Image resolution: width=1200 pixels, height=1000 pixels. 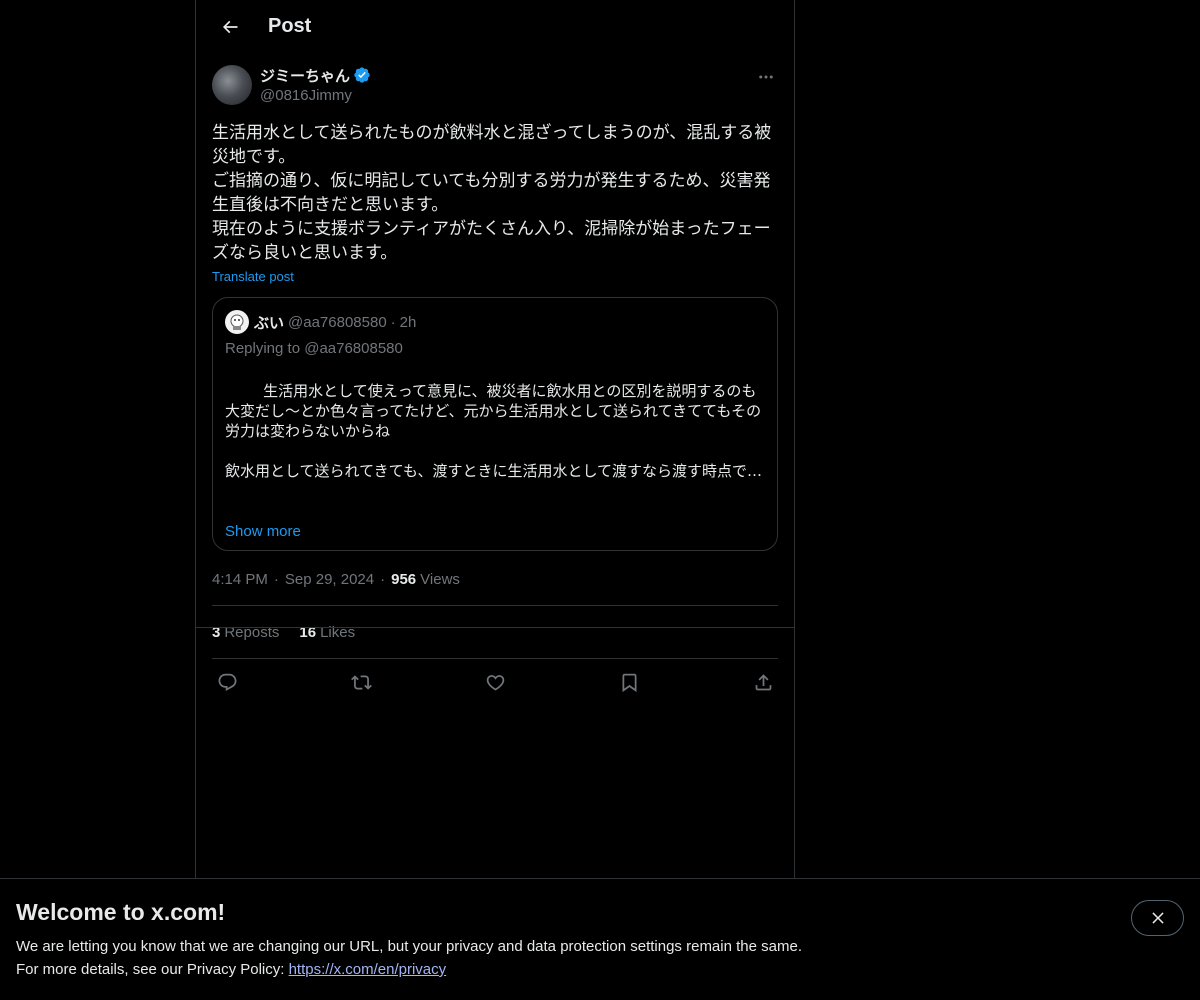 I want to click on reply-button, so click(x=227, y=683).